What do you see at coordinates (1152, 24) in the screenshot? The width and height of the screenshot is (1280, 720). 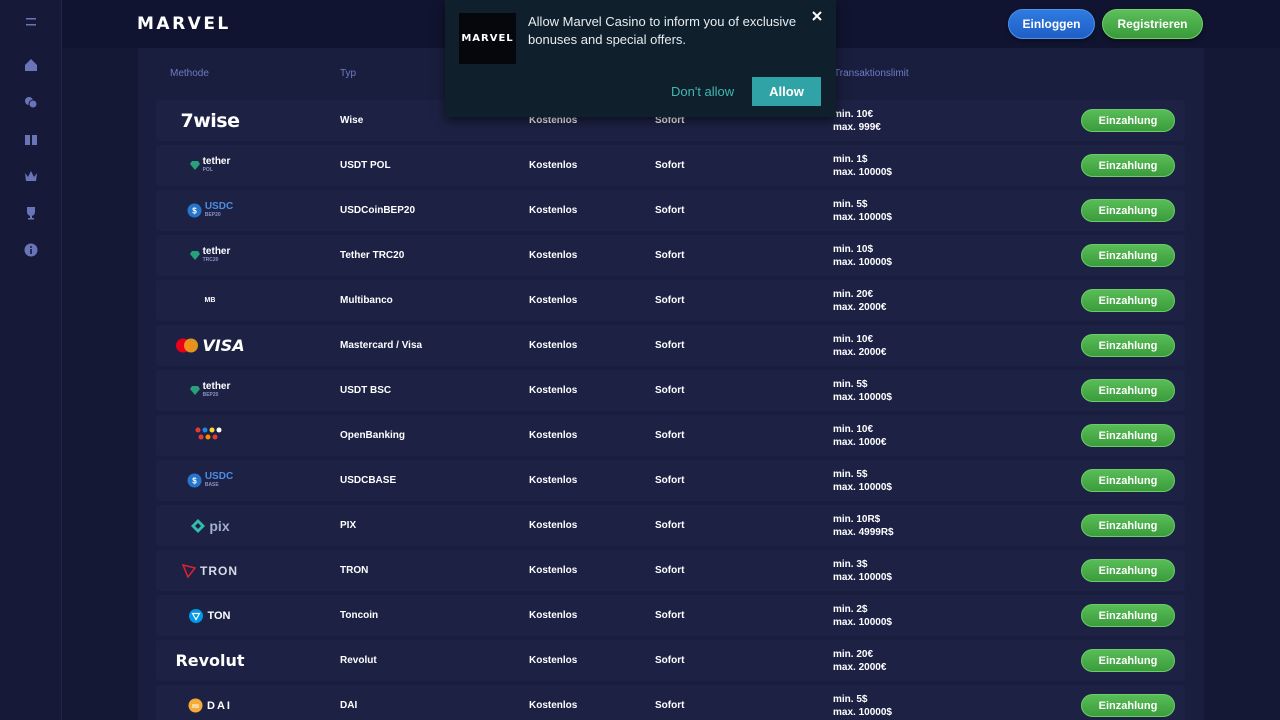 I see `register-button: Registrieren` at bounding box center [1152, 24].